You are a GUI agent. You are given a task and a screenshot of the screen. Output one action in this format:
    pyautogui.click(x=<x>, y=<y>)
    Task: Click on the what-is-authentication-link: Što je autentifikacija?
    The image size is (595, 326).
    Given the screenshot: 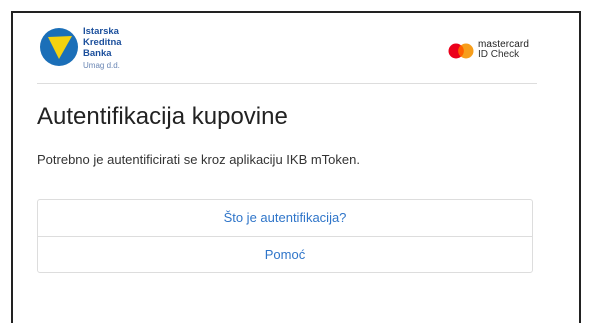 What is the action you would take?
    pyautogui.click(x=285, y=218)
    